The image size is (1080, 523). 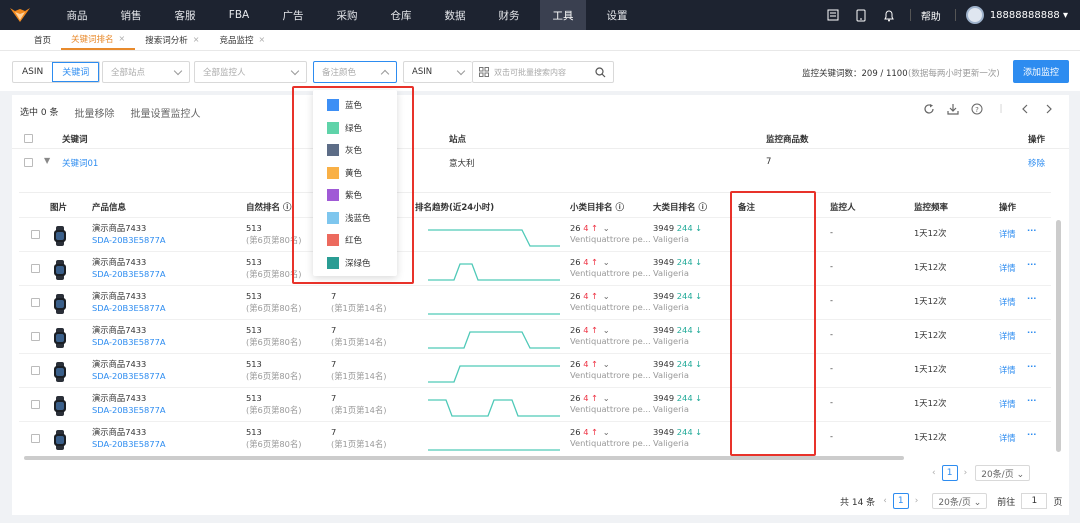 I want to click on avatar, so click(x=974, y=15).